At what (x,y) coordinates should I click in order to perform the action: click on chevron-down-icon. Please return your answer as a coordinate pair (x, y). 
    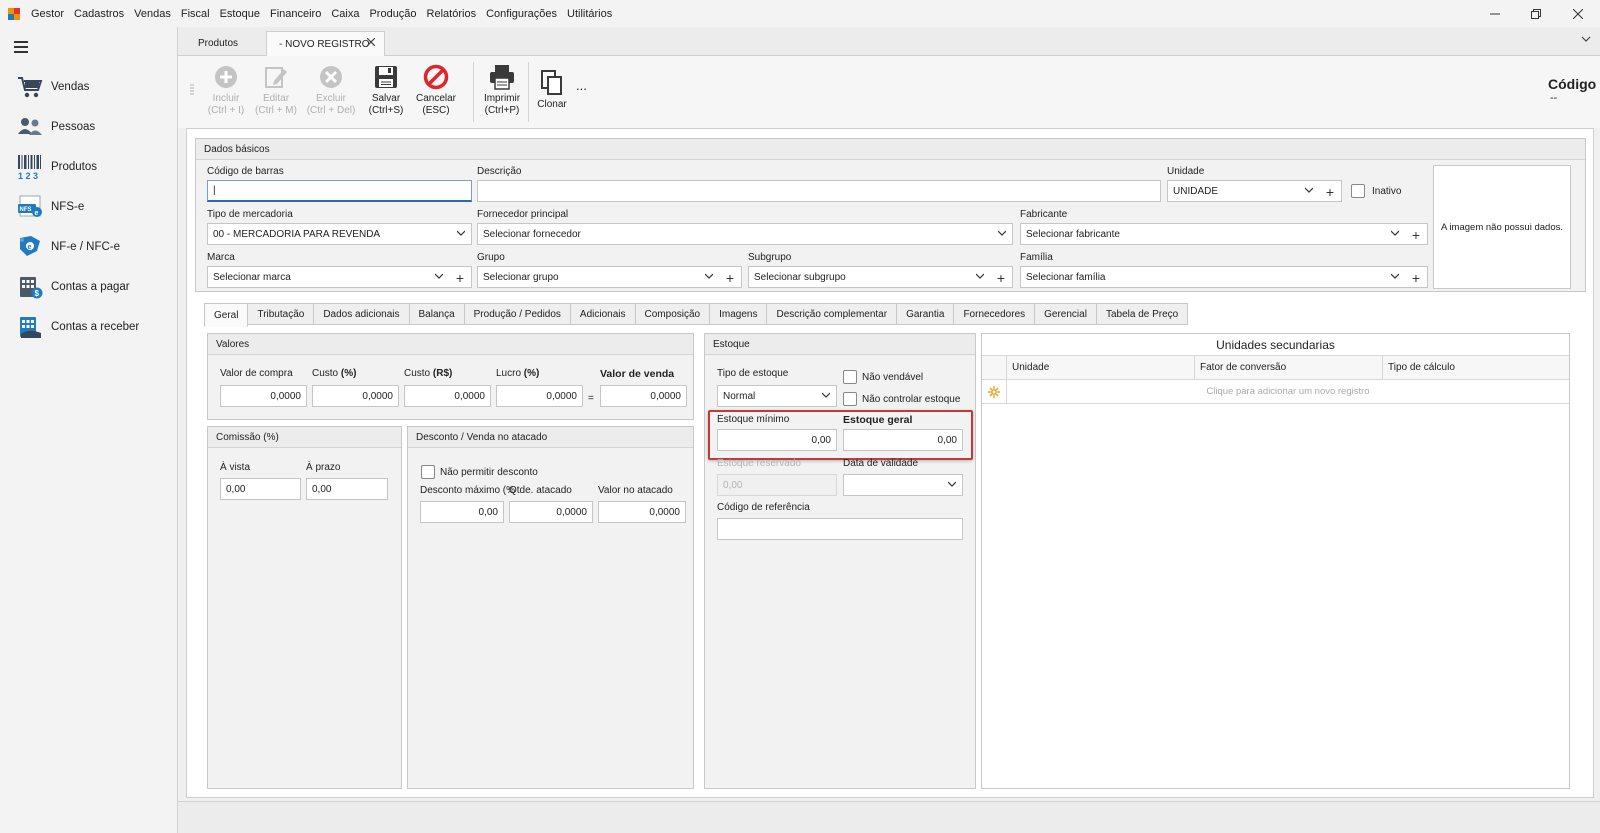
    Looking at the image, I should click on (980, 276).